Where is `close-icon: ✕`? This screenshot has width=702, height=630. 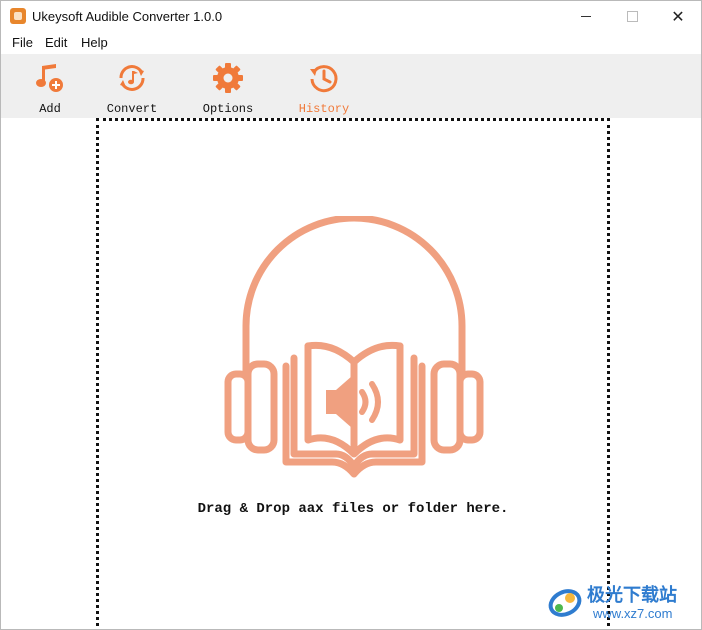
close-icon: ✕ is located at coordinates (678, 16).